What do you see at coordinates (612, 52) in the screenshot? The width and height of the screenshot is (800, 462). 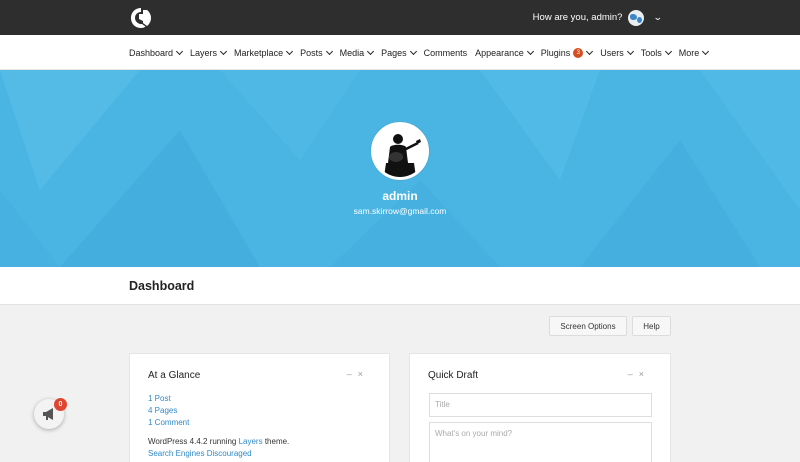 I see `menu-item-label: Users` at bounding box center [612, 52].